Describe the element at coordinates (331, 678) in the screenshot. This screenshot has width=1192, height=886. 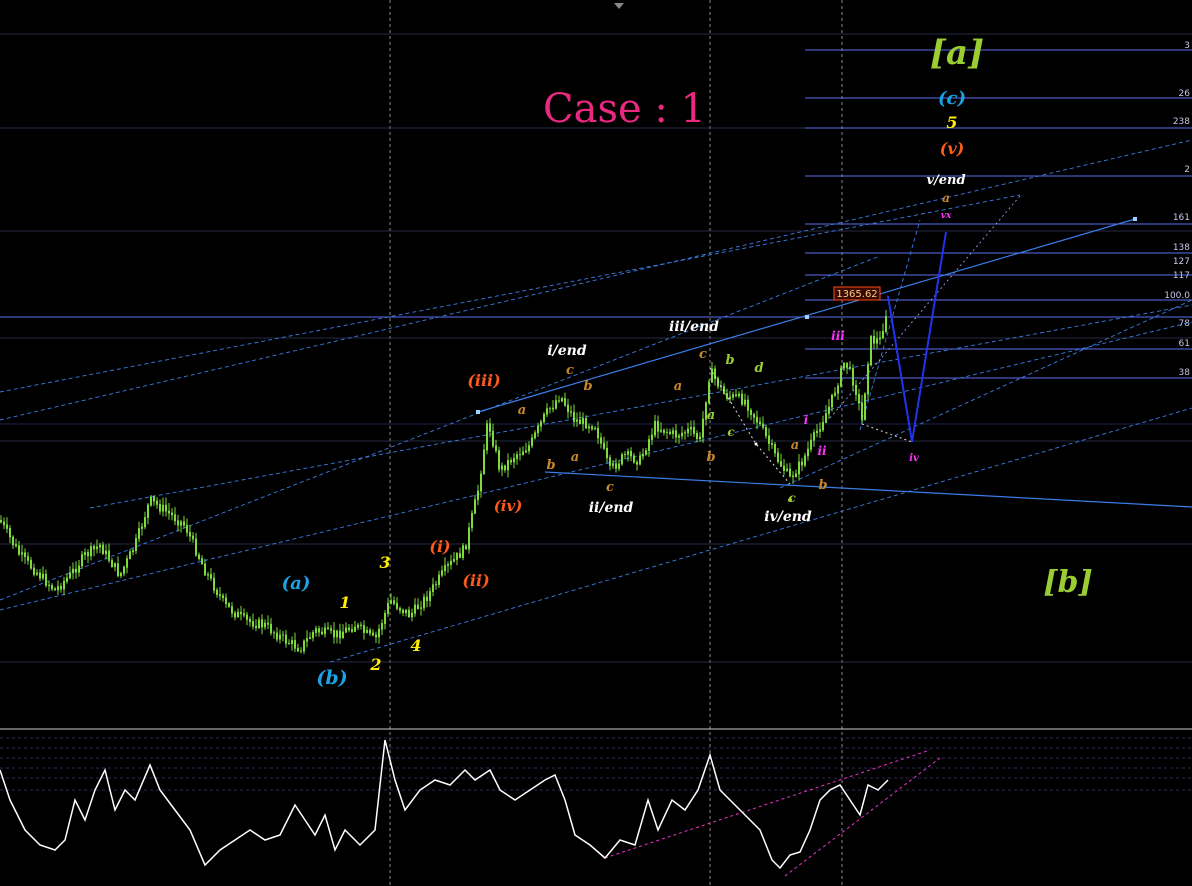
I see `wave-label: (b)` at that location.